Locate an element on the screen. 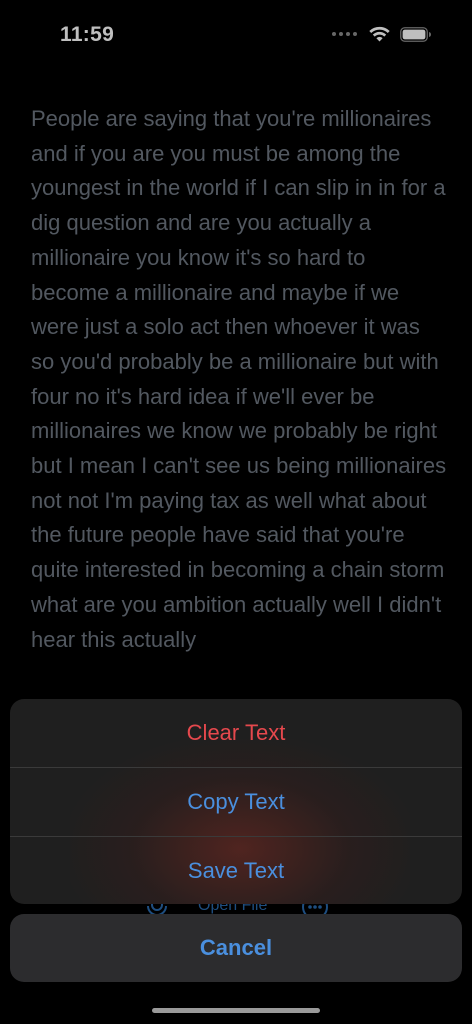 Image resolution: width=472 pixels, height=1024 pixels. copy-text-button: Copy Text is located at coordinates (236, 801).